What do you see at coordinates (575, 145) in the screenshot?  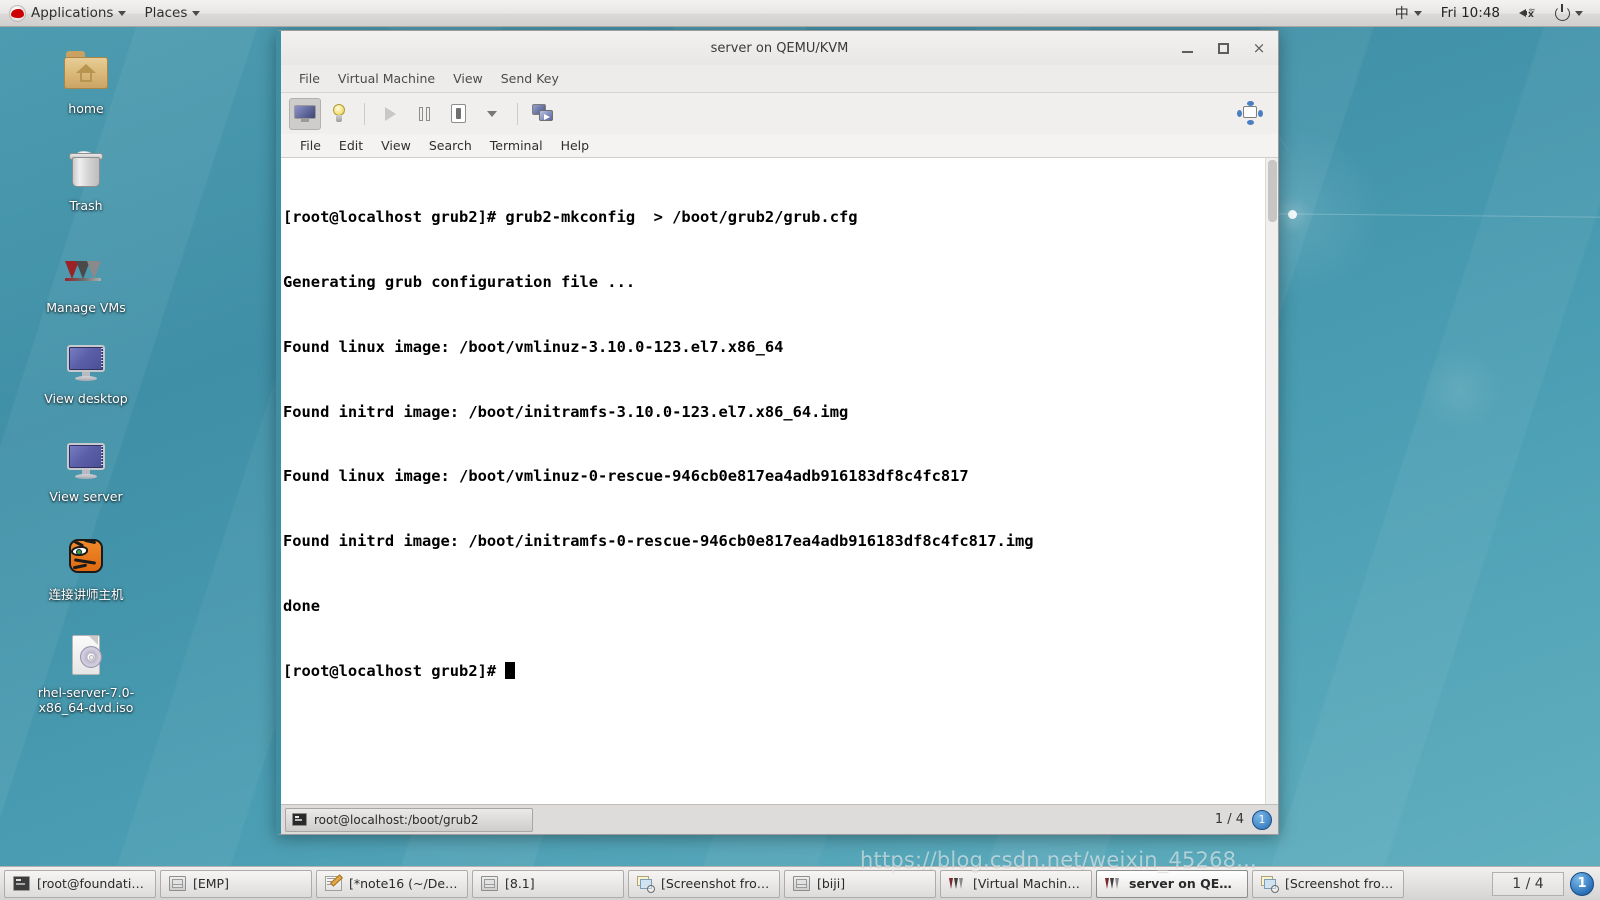 I see `guest-menu-help: Help` at bounding box center [575, 145].